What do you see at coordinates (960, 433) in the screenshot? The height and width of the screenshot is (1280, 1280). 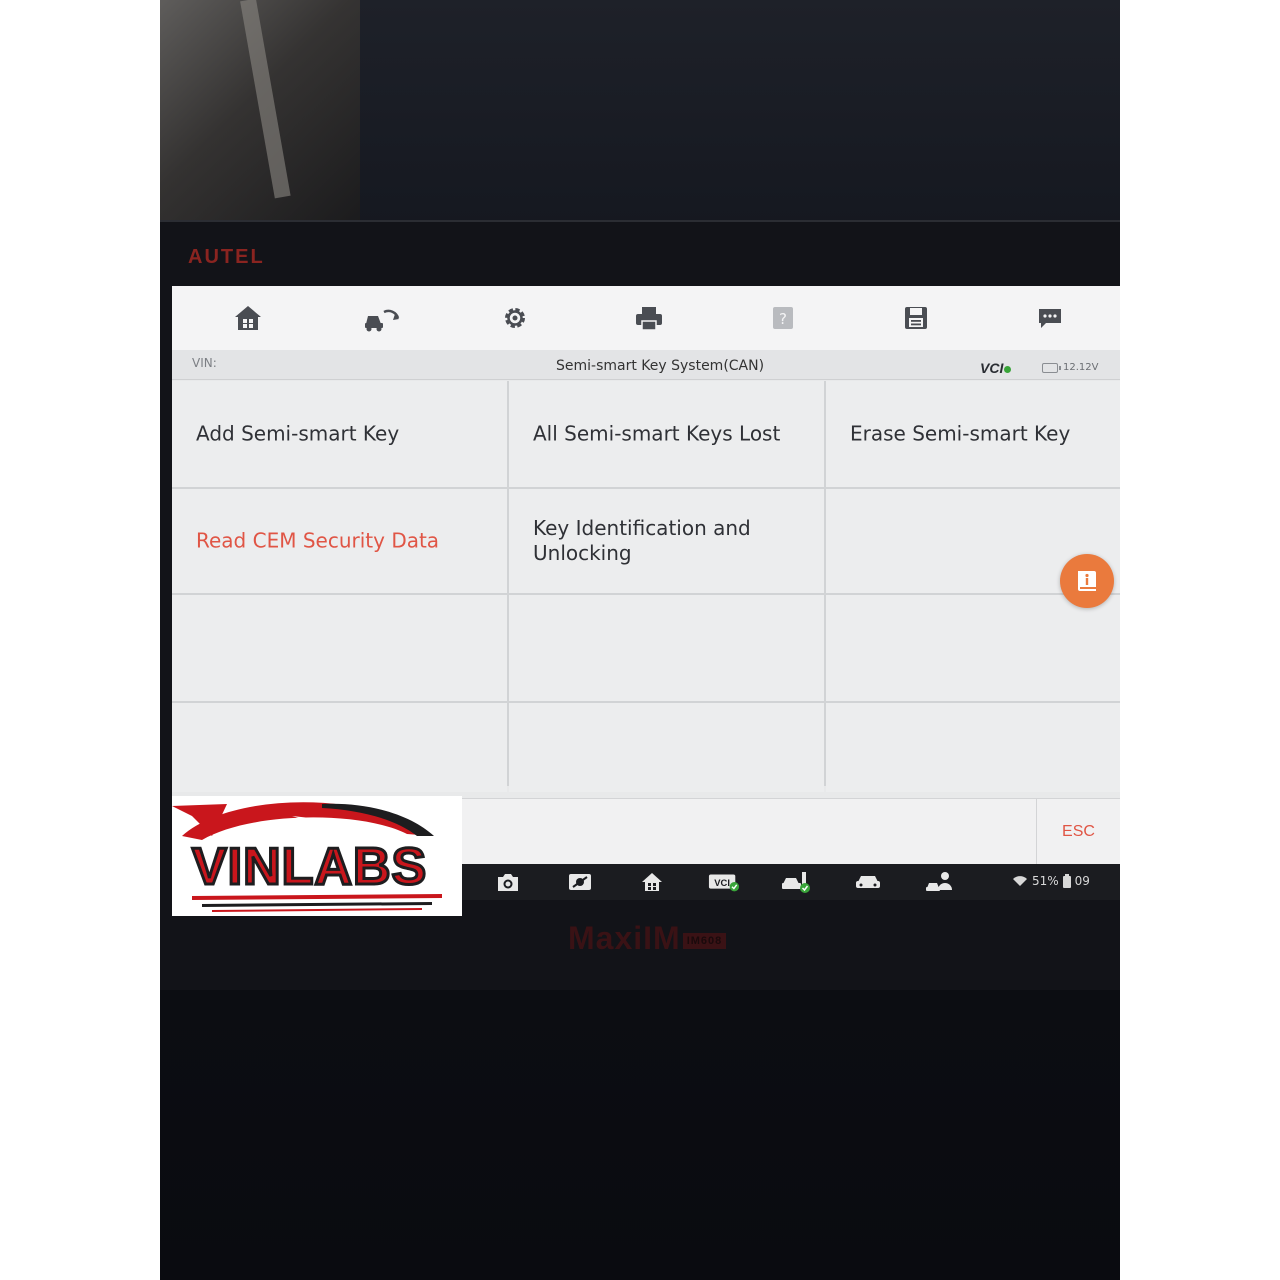 I see `menu-item-label: Erase Semi-smart Key` at bounding box center [960, 433].